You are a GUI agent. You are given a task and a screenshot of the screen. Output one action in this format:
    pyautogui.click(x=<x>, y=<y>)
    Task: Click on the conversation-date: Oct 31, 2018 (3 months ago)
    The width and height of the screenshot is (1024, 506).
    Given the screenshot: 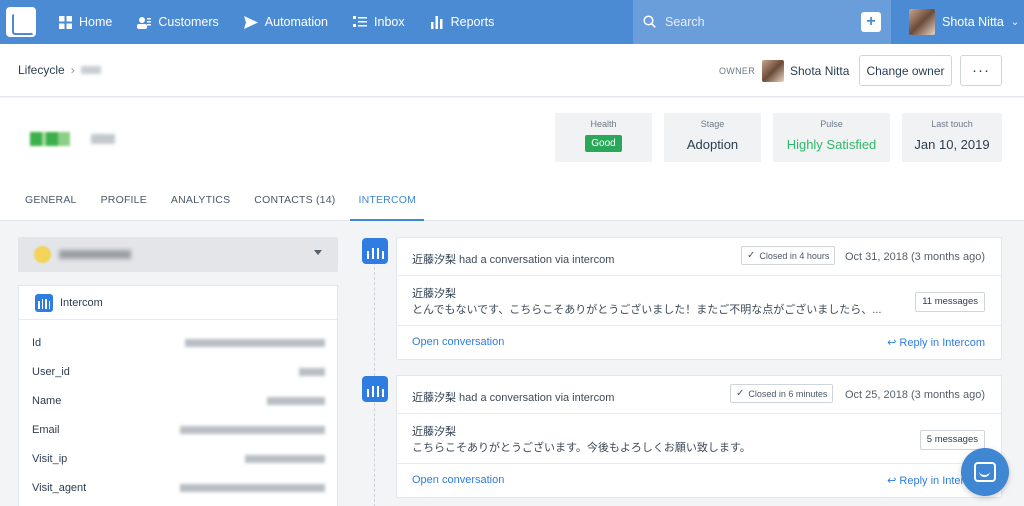 What is the action you would take?
    pyautogui.click(x=914, y=257)
    